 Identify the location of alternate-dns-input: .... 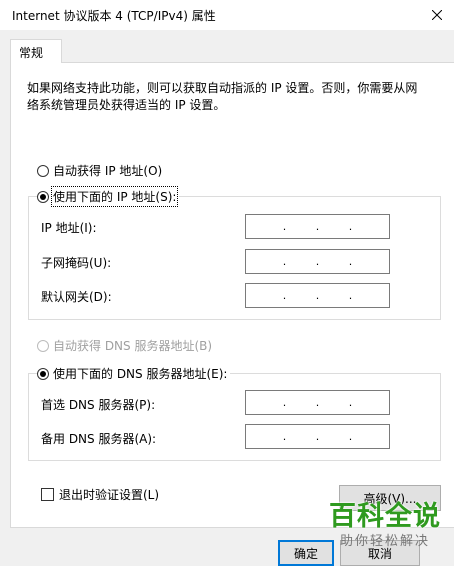
(317, 436).